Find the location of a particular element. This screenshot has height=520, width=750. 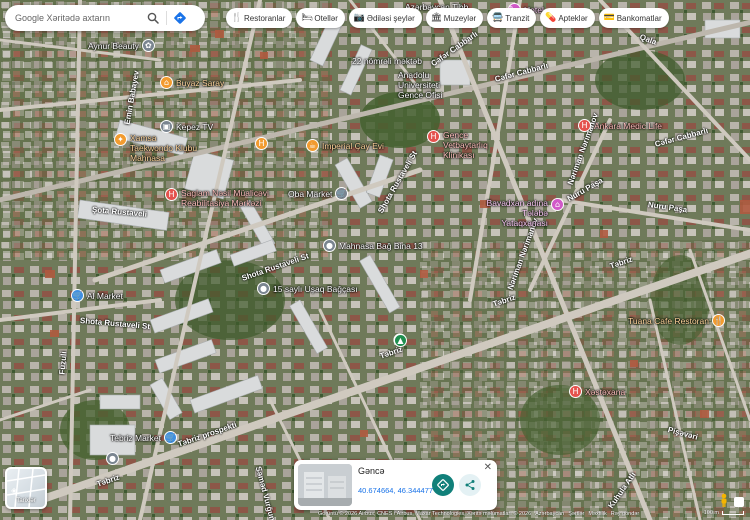

scale-label: 100 m is located at coordinates (711, 513).